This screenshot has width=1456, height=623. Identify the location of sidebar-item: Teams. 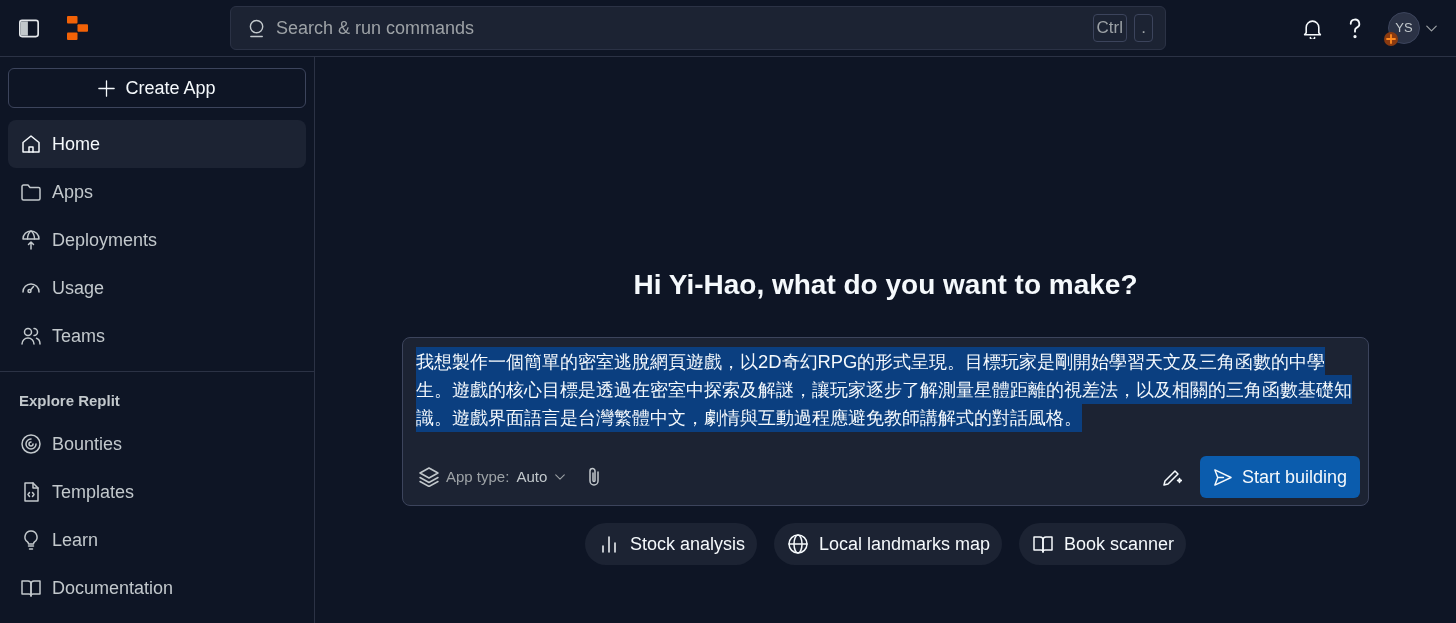
(157, 336).